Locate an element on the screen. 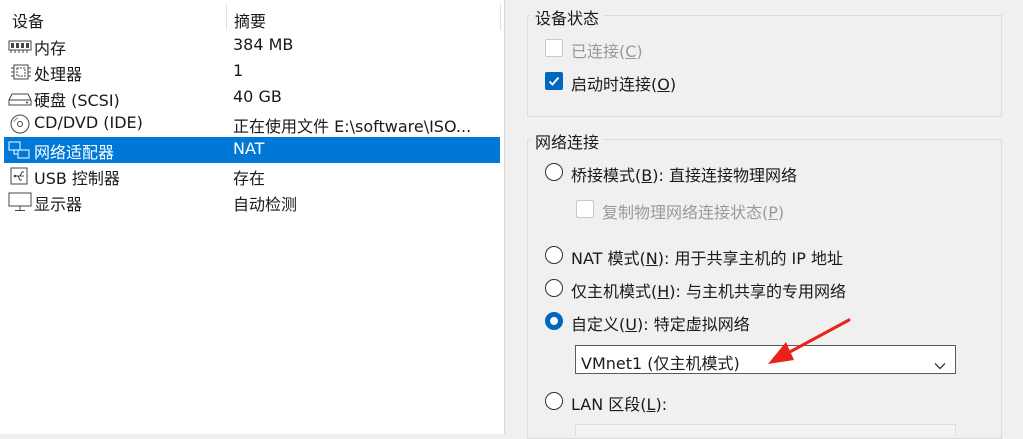 This screenshot has height=439, width=1023. cpu-icon is located at coordinates (20, 72).